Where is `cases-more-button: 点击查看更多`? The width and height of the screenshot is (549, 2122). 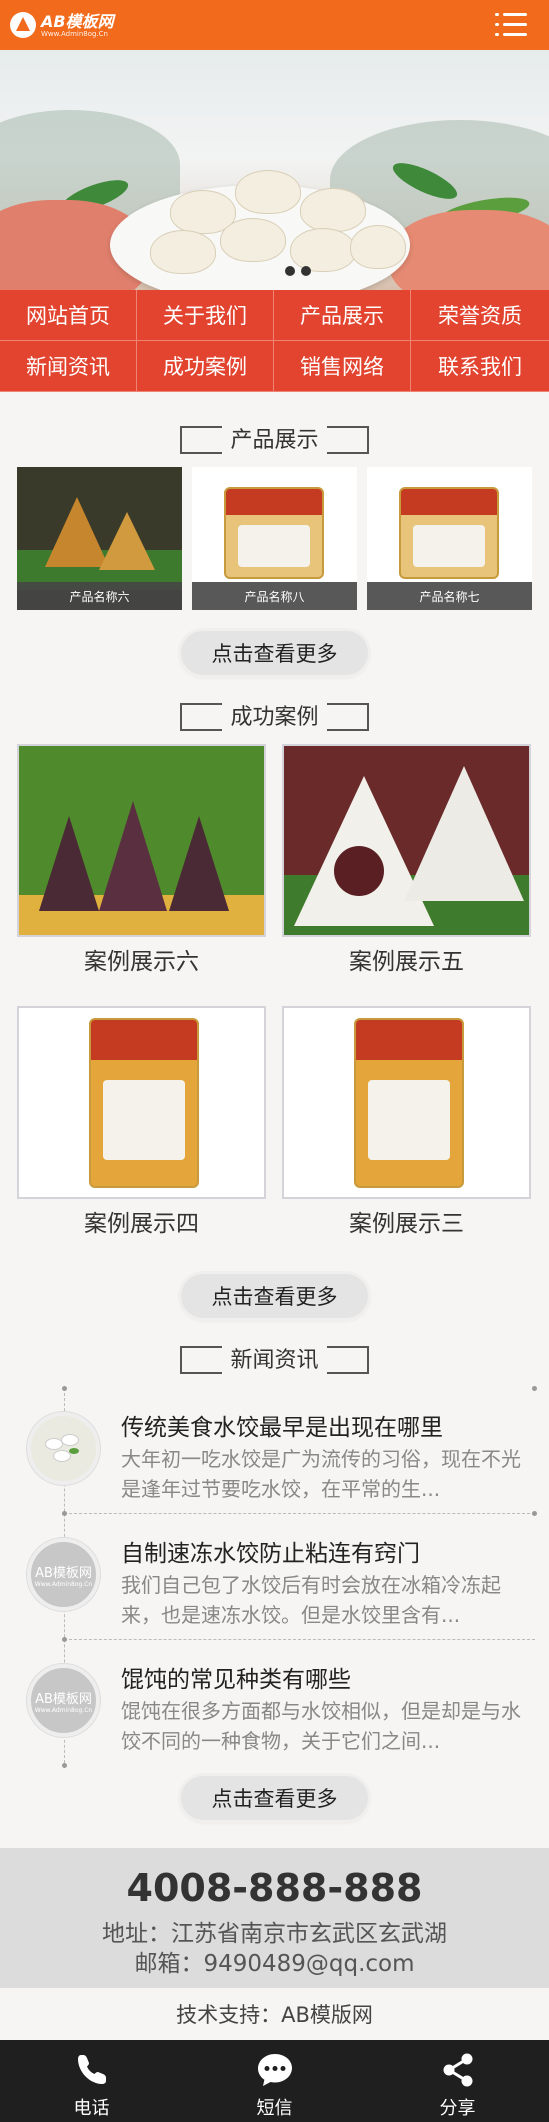 cases-more-button: 点击查看更多 is located at coordinates (274, 1296).